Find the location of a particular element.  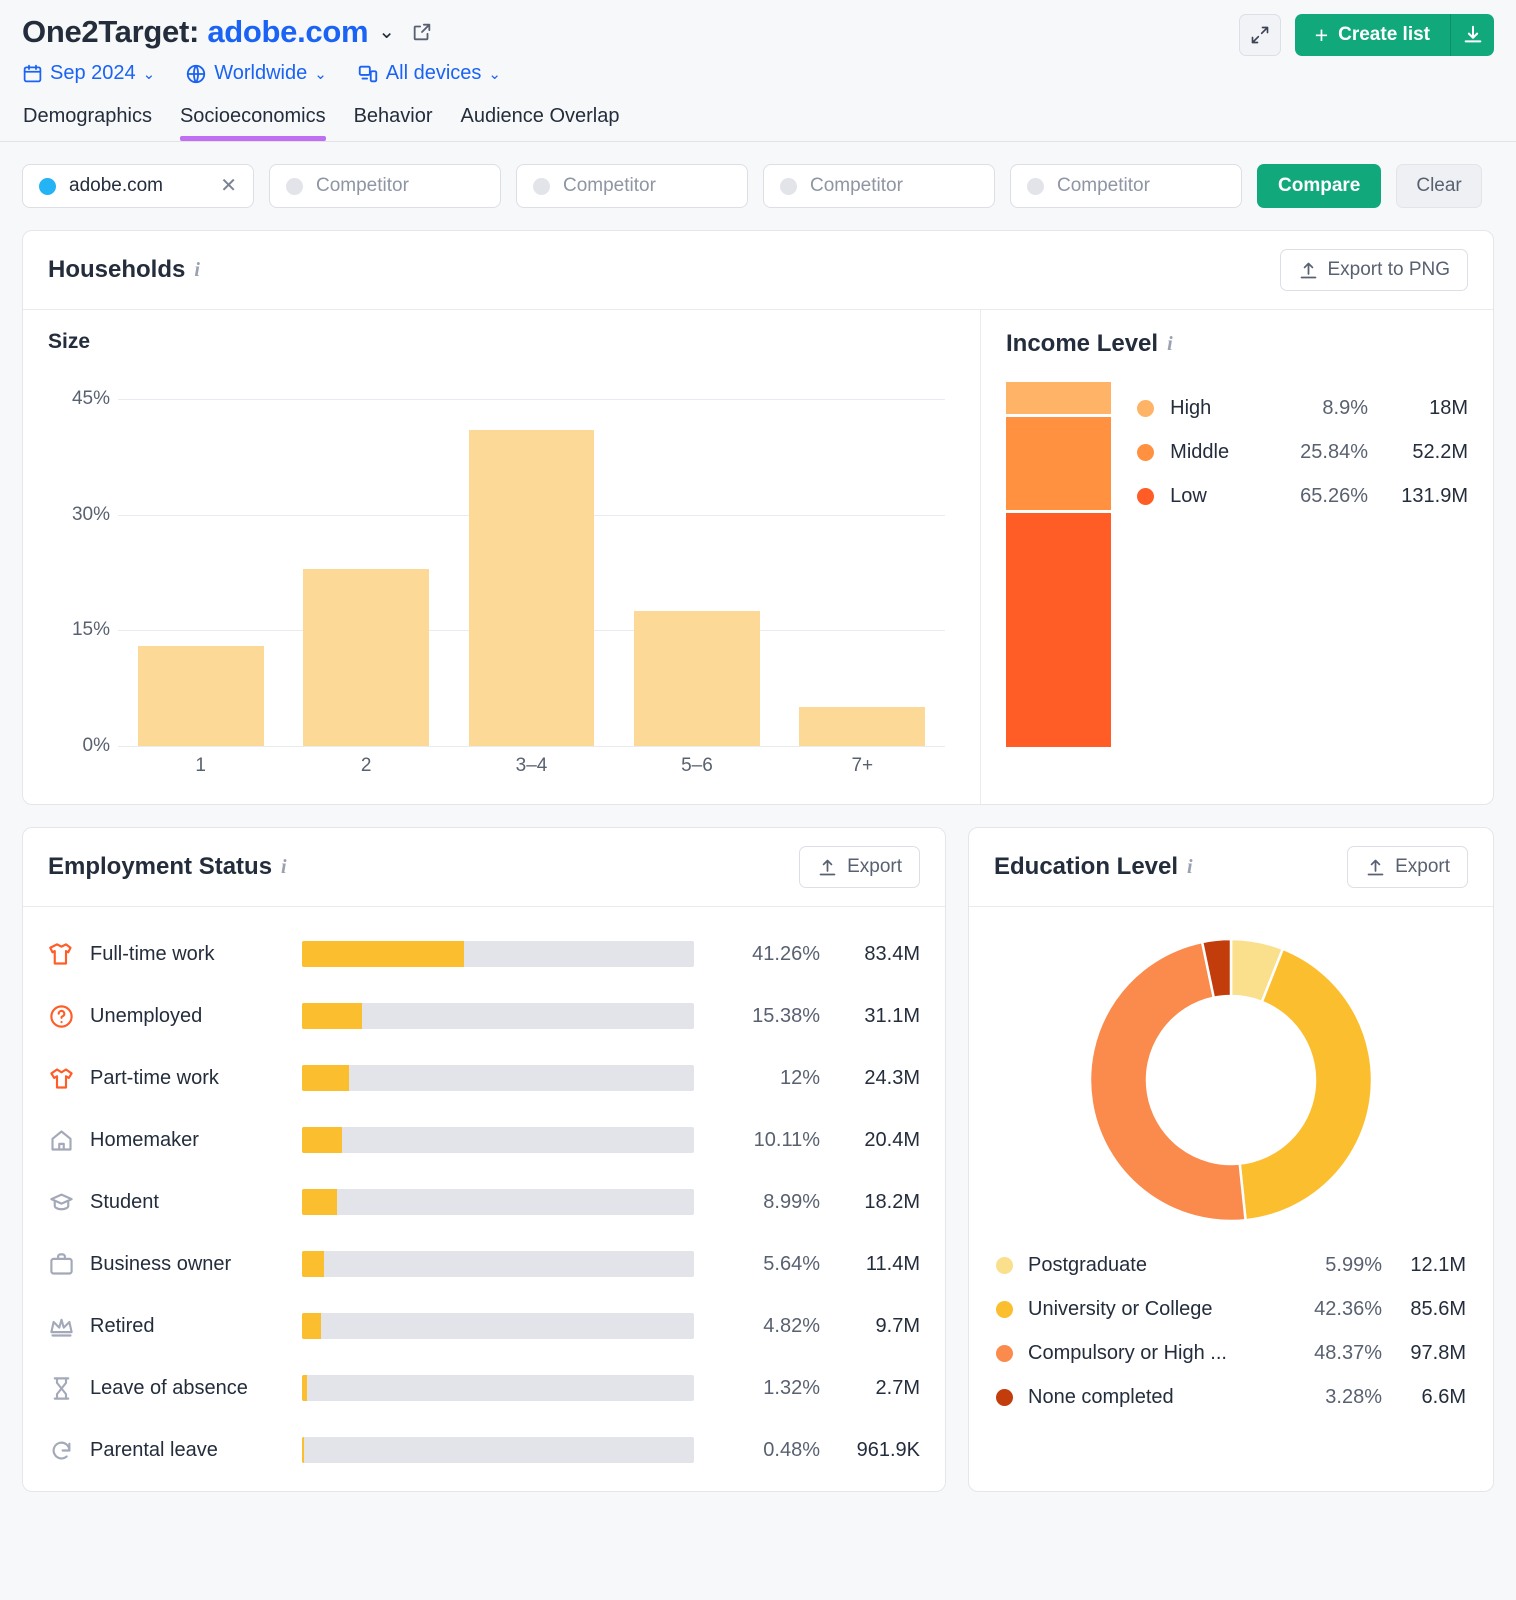

households-header: Households i Export to PNG is located at coordinates (758, 270).